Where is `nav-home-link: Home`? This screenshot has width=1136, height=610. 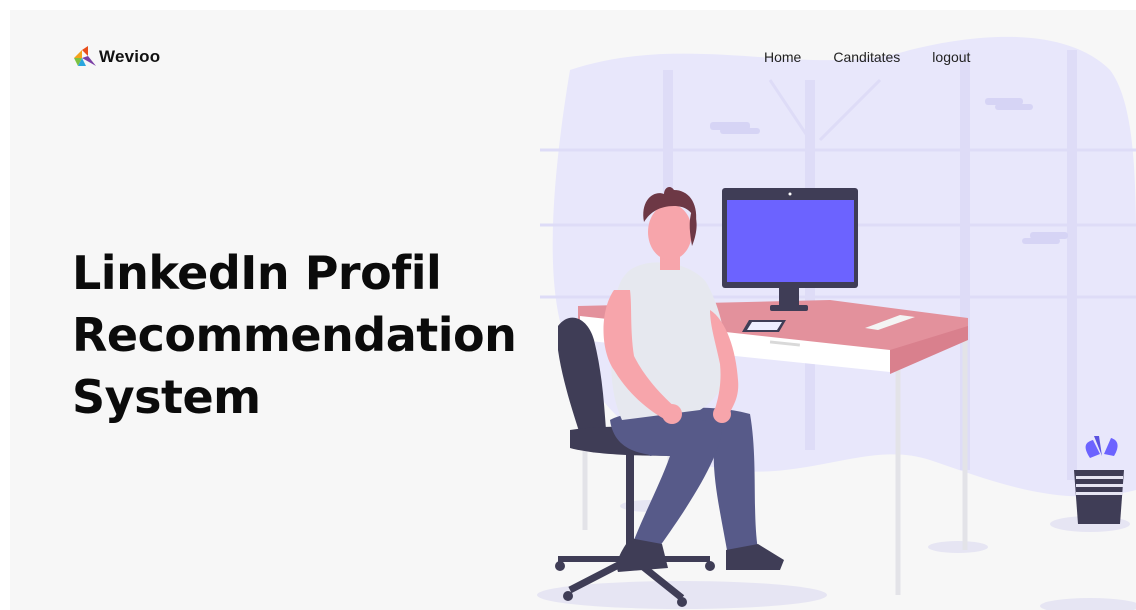
nav-home-link: Home is located at coordinates (782, 57).